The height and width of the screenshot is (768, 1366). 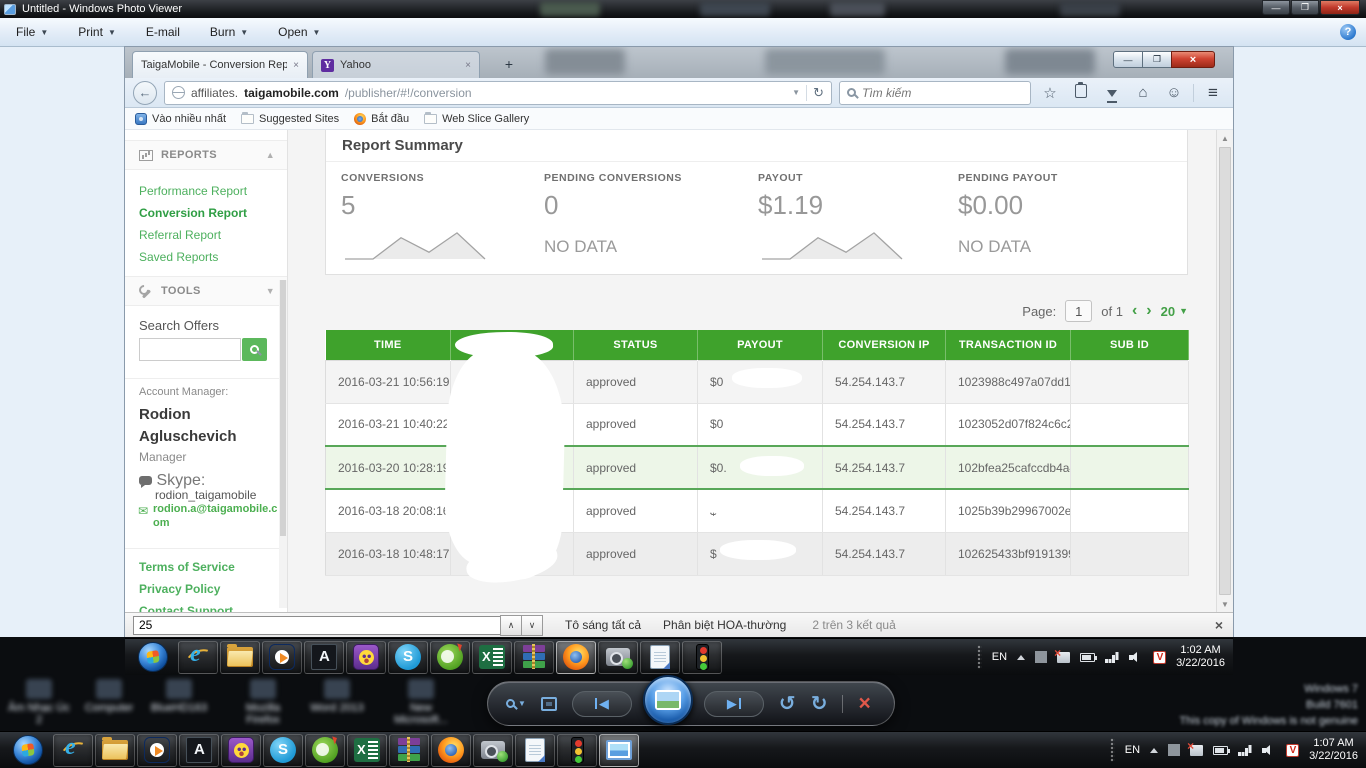 I want to click on terms-of-service-link: Terms of Service, so click(x=187, y=567).